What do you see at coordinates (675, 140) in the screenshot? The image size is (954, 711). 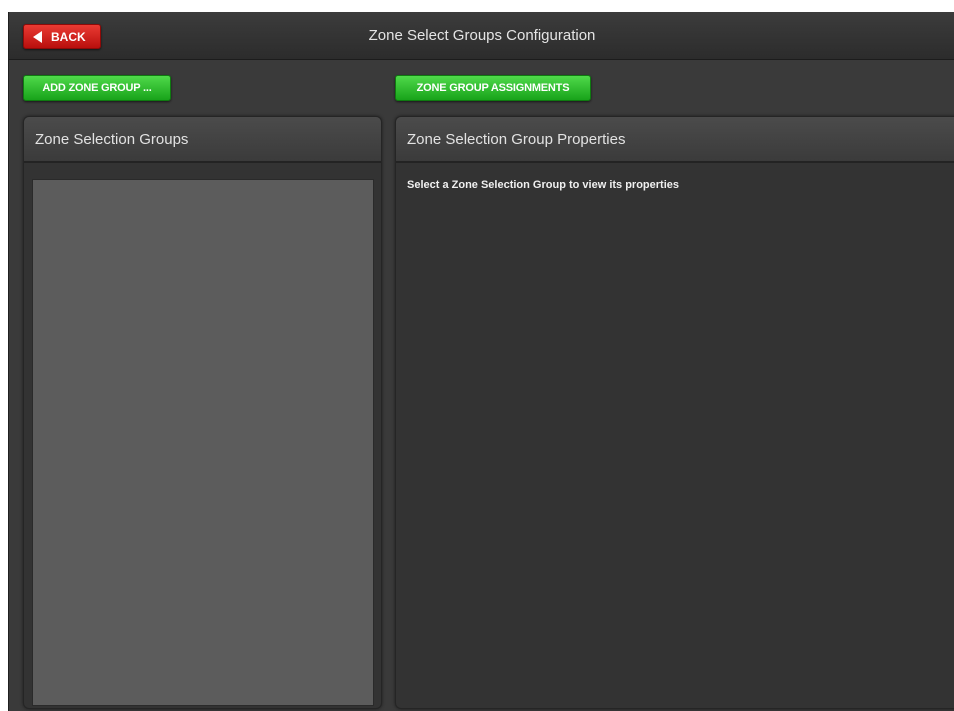 I see `zone-group-properties-header: Zone Selection Group Properties` at bounding box center [675, 140].